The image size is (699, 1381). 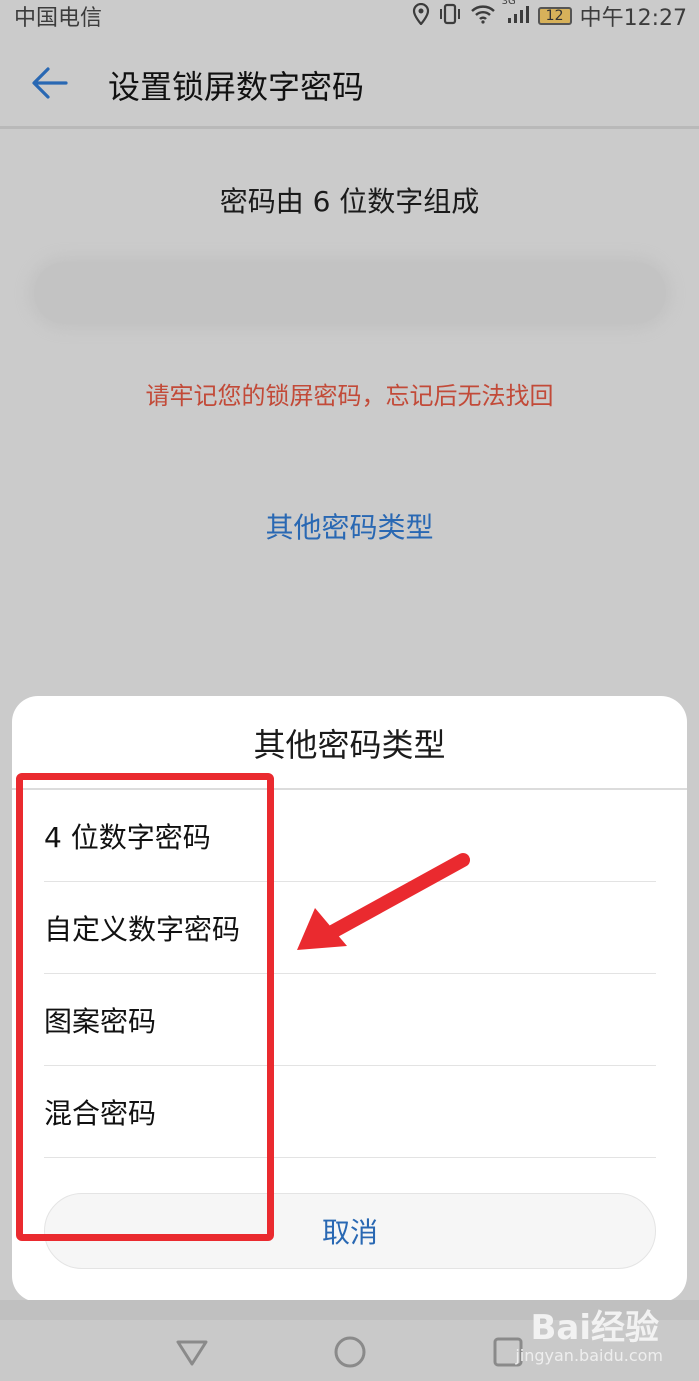 What do you see at coordinates (349, 201) in the screenshot?
I see `pin-instructions: 密码由 6 位数字组成` at bounding box center [349, 201].